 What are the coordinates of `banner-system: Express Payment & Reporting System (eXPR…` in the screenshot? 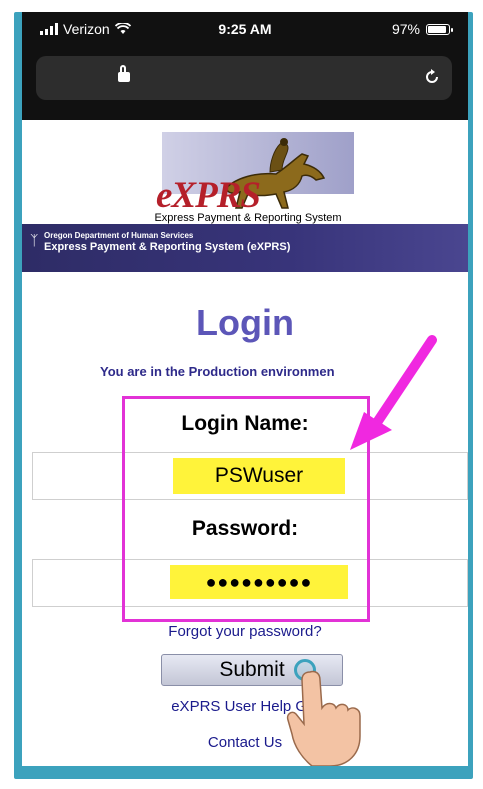 It's located at (167, 247).